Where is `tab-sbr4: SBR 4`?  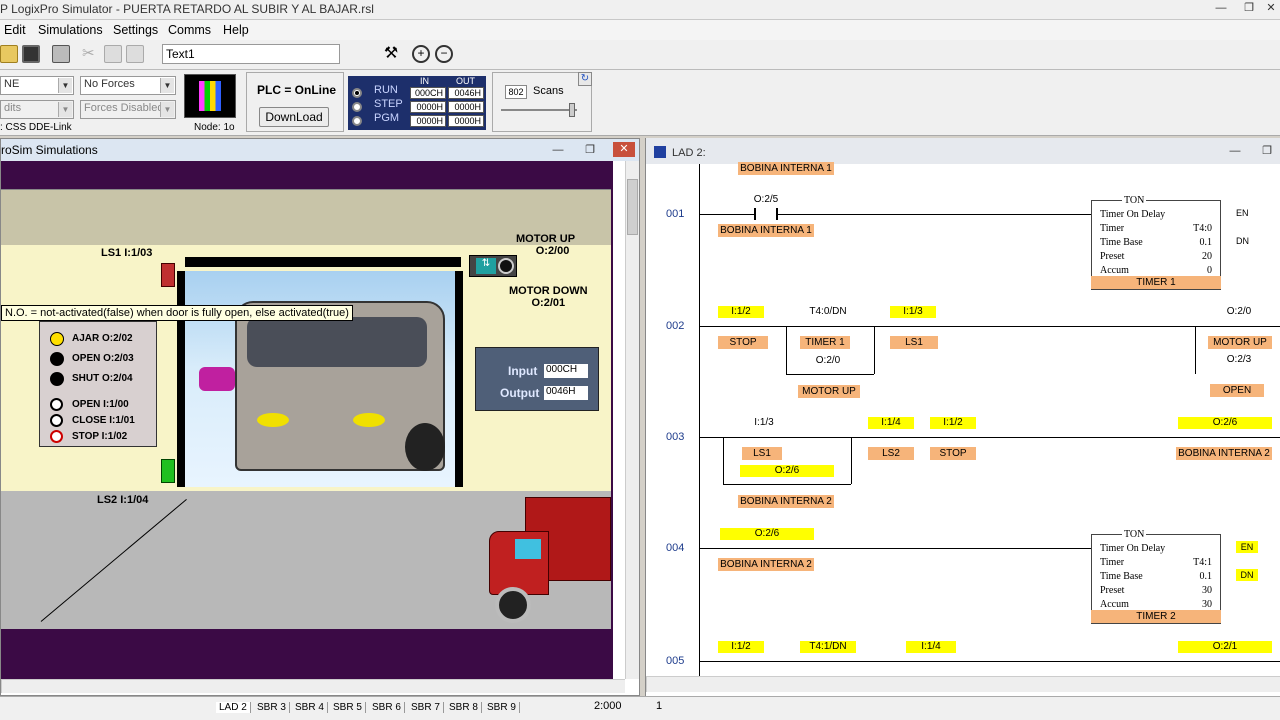 tab-sbr4: SBR 4 is located at coordinates (310, 707).